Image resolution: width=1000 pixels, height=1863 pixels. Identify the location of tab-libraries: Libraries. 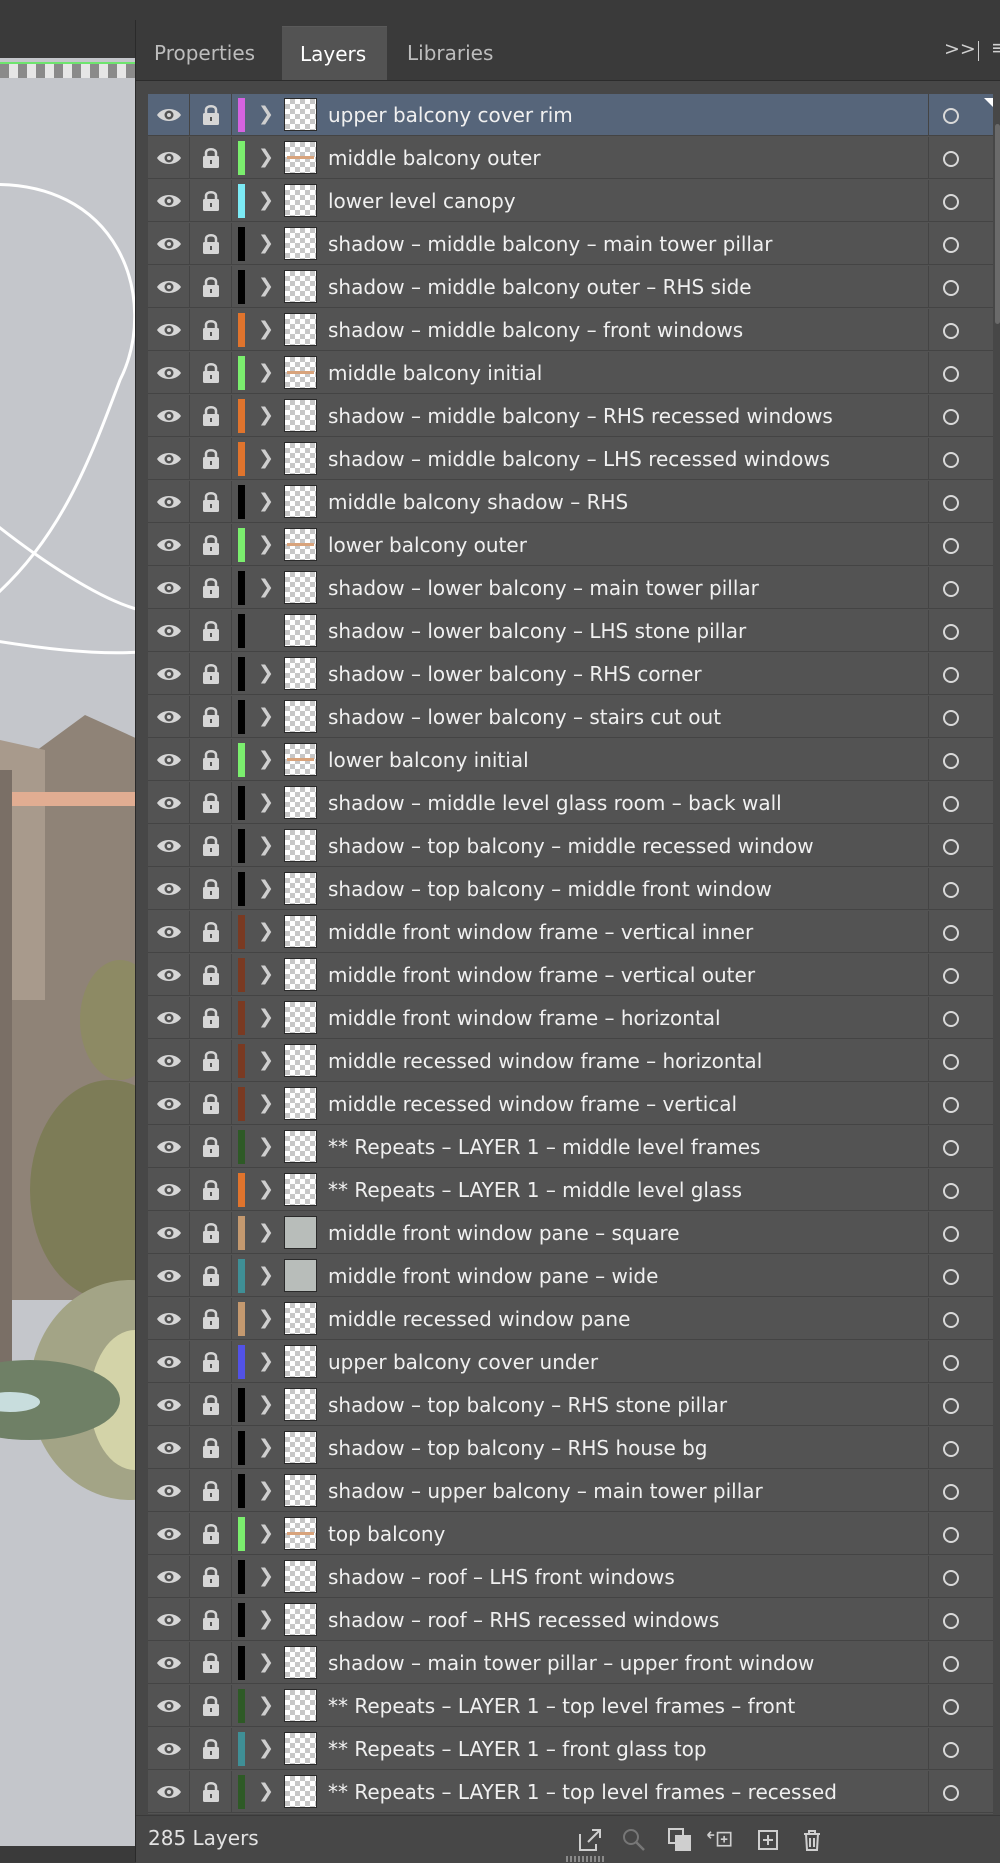
(454, 53).